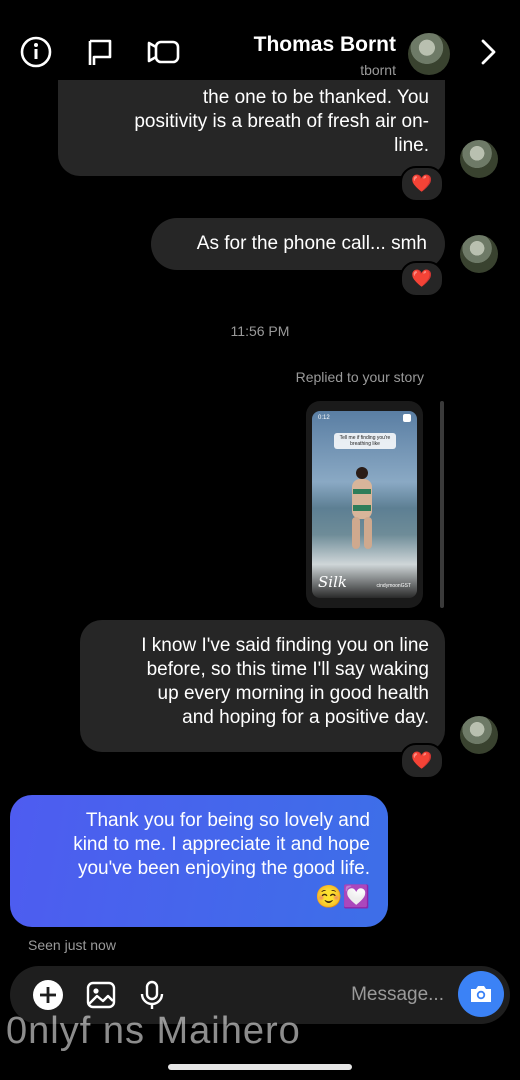 This screenshot has height=1080, width=520. What do you see at coordinates (227, 820) in the screenshot?
I see `message-line: Thank you for being so lovely and` at bounding box center [227, 820].